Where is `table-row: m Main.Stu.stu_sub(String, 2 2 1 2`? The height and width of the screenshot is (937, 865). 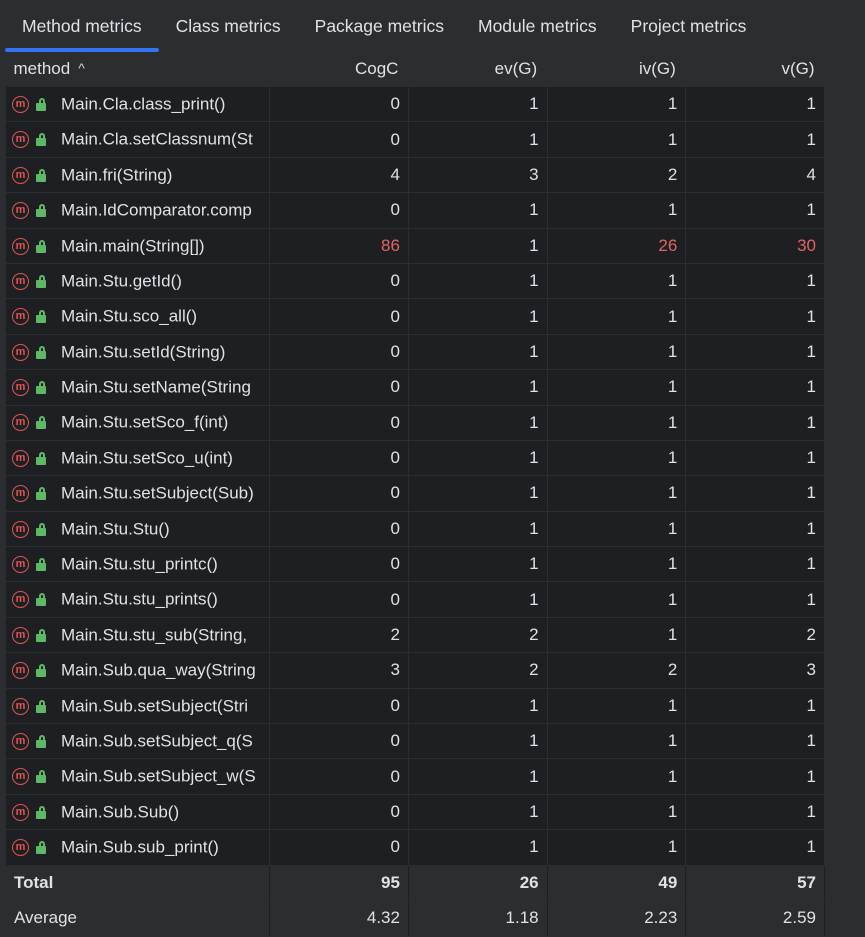 table-row: m Main.Stu.stu_sub(String, 2 2 1 2 is located at coordinates (414, 635).